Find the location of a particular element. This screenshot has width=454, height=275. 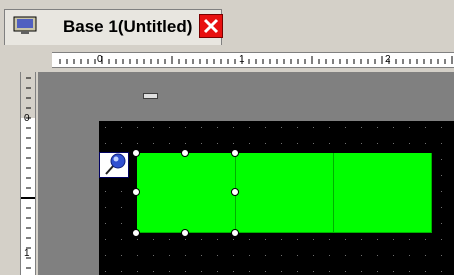

pin-icon is located at coordinates (114, 165).